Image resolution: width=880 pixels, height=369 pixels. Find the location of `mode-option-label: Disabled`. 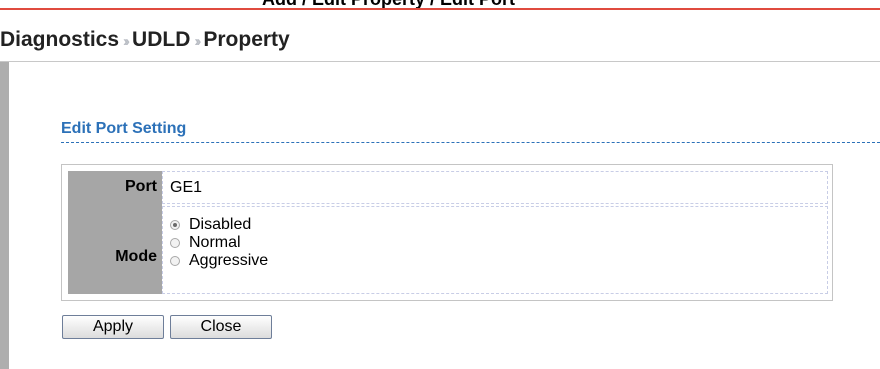

mode-option-label: Disabled is located at coordinates (220, 224).